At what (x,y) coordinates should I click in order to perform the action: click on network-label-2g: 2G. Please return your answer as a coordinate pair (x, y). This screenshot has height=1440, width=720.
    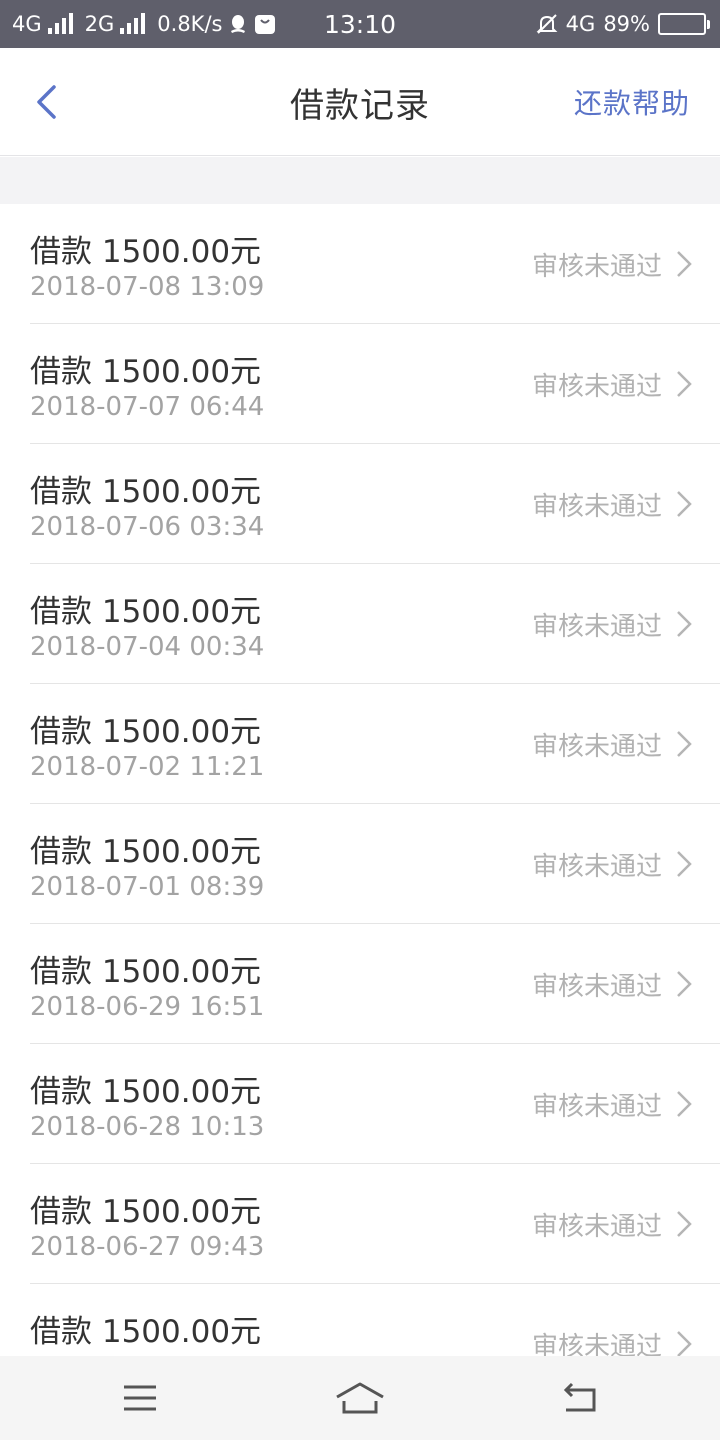
    Looking at the image, I should click on (99, 24).